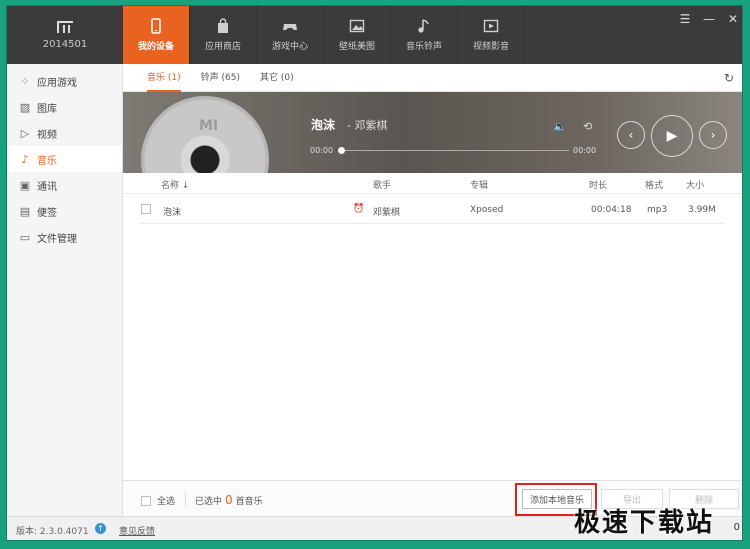 This screenshot has height=549, width=750. Describe the element at coordinates (611, 210) in the screenshot. I see `cell-duration: 00:04:18` at that location.